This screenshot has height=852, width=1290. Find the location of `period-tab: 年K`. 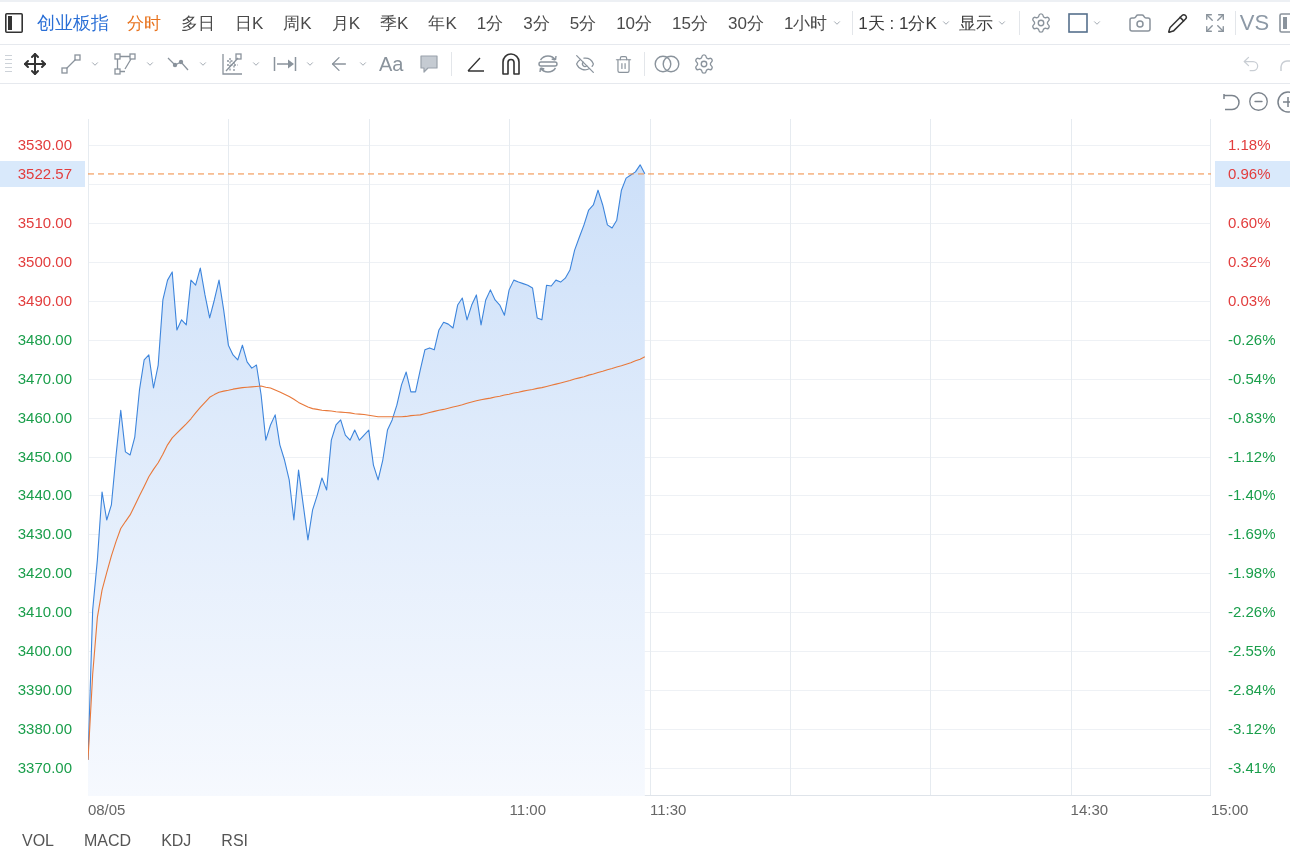

period-tab: 年K is located at coordinates (442, 23).